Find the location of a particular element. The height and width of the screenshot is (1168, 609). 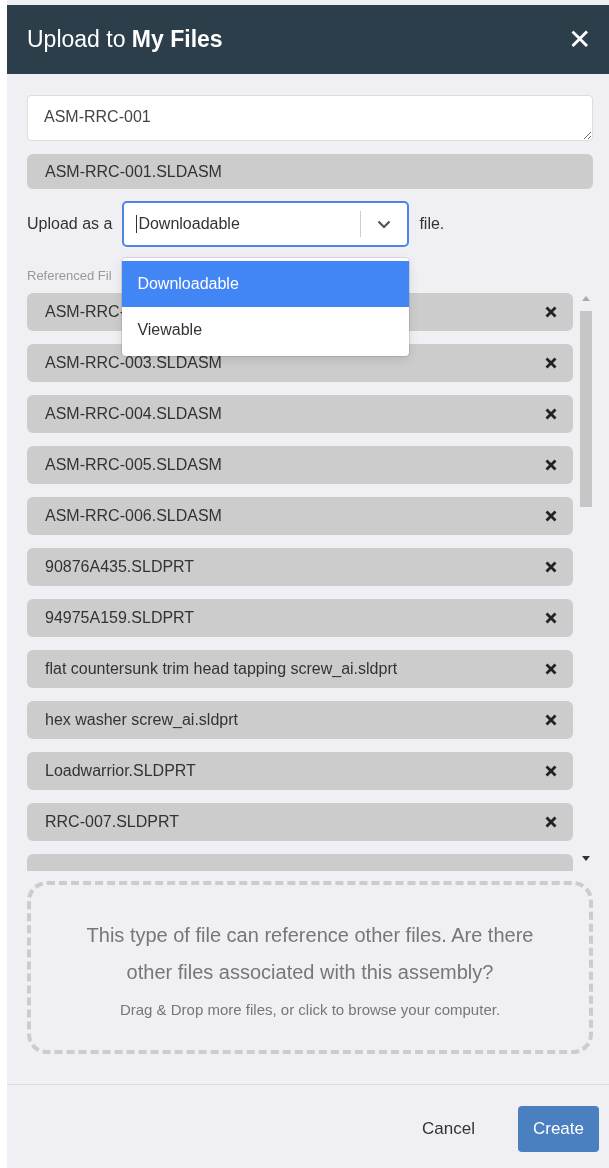

dropdown-option: Viewable is located at coordinates (266, 330).